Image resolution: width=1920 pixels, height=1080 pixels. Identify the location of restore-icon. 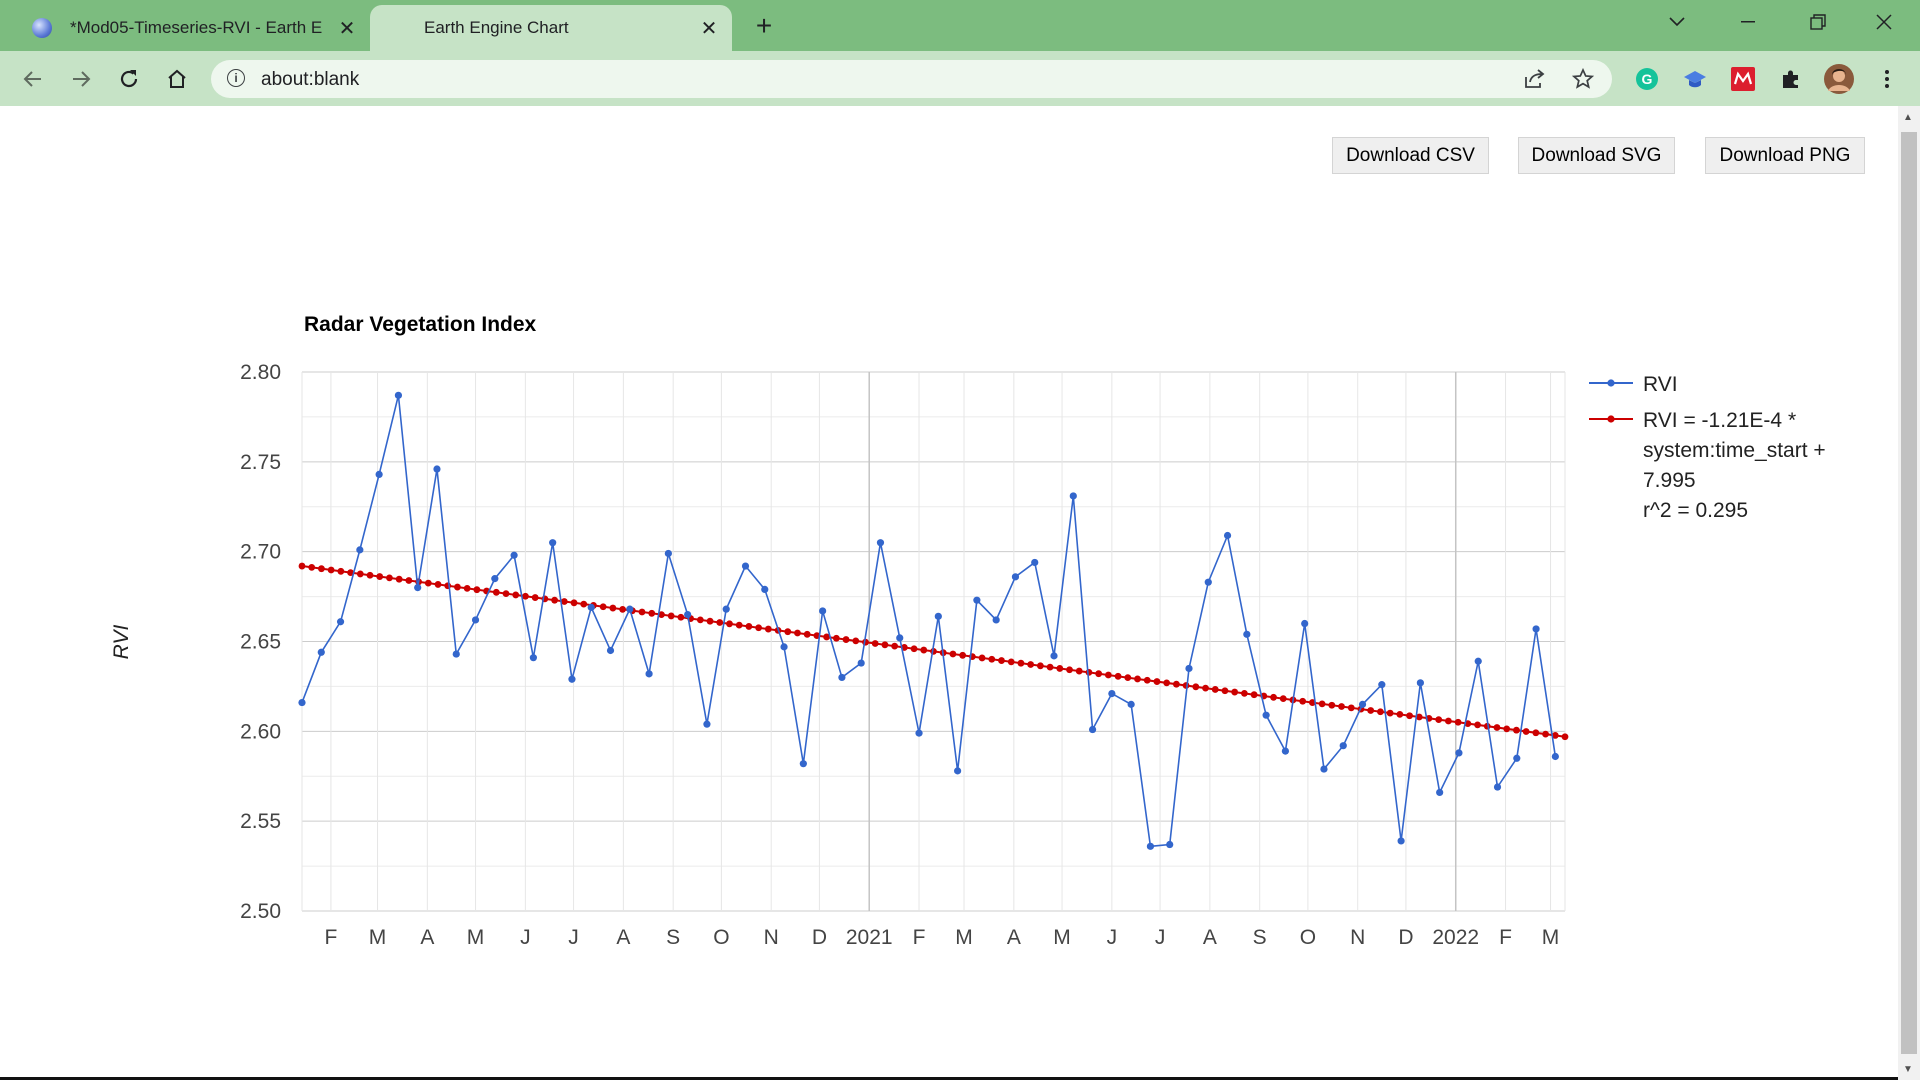
(1818, 22).